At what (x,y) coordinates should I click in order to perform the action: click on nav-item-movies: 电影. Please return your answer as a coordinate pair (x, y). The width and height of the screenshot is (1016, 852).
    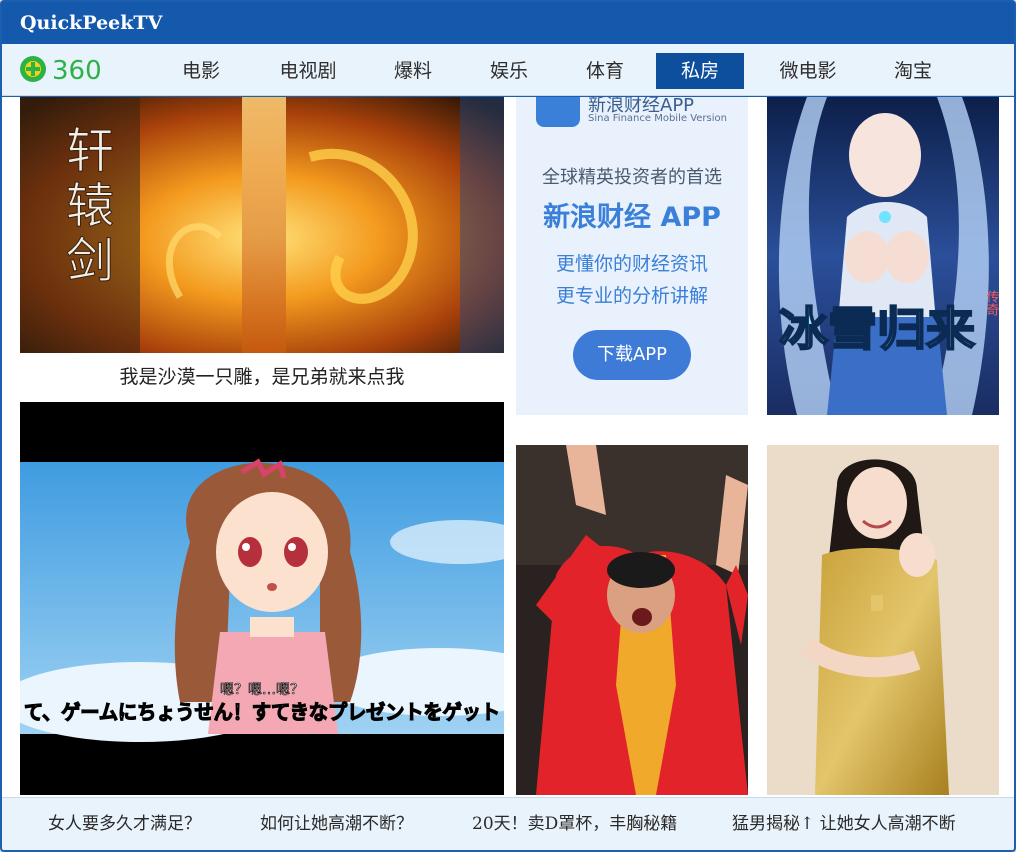
    Looking at the image, I should click on (201, 71).